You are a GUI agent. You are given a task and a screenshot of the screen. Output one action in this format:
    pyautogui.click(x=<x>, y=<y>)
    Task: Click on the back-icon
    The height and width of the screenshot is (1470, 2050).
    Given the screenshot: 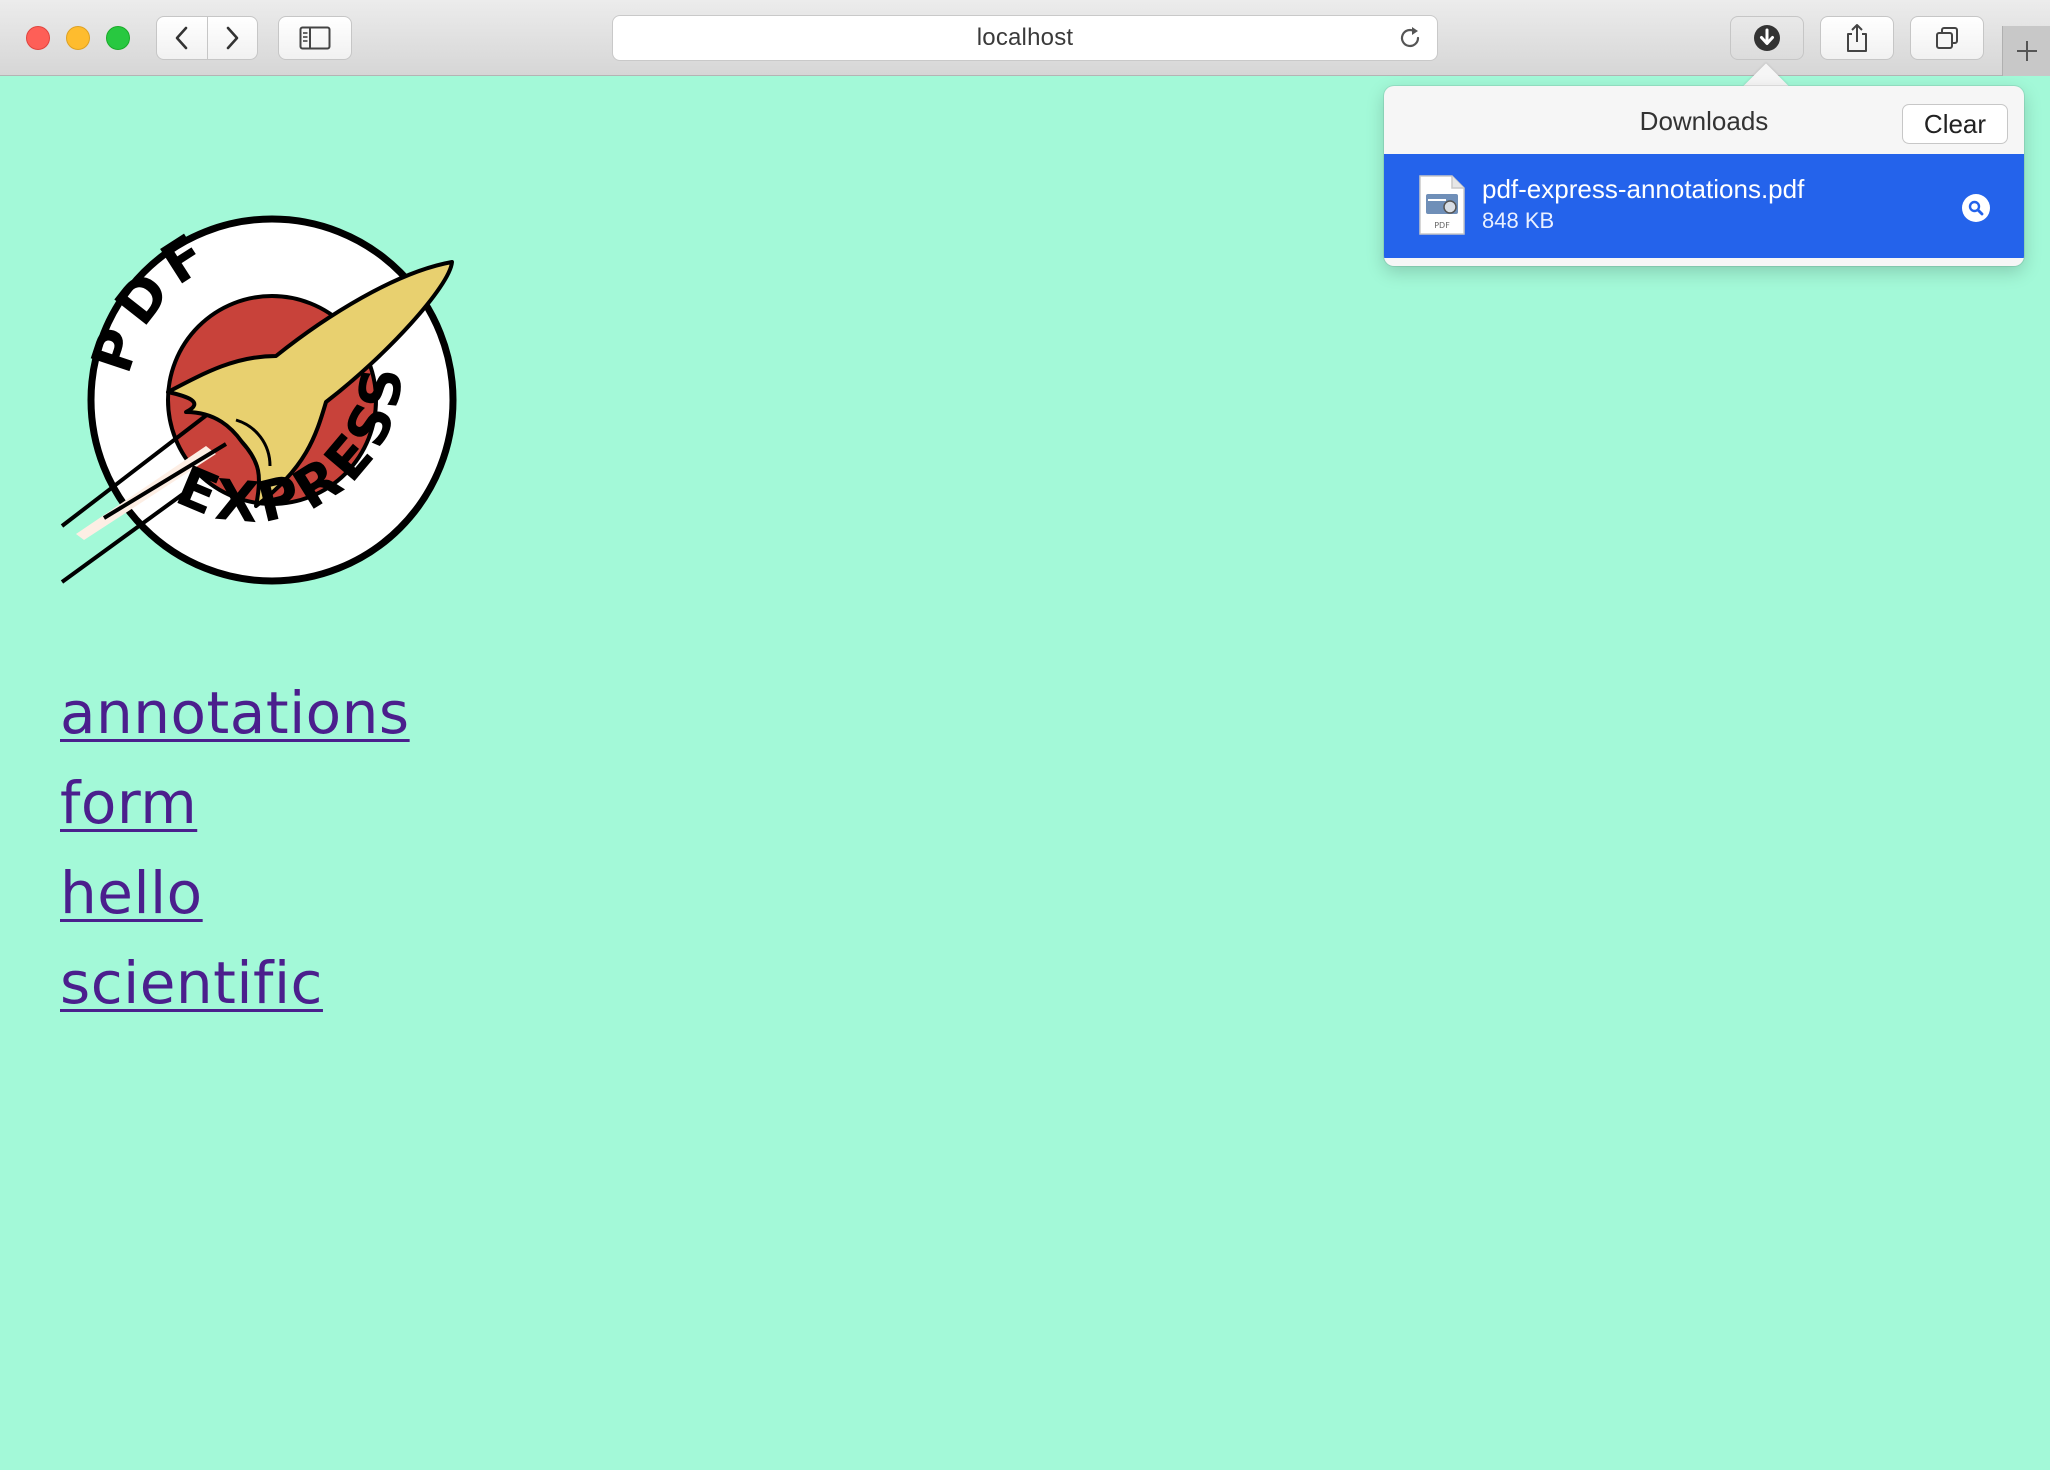 What is the action you would take?
    pyautogui.click(x=181, y=38)
    